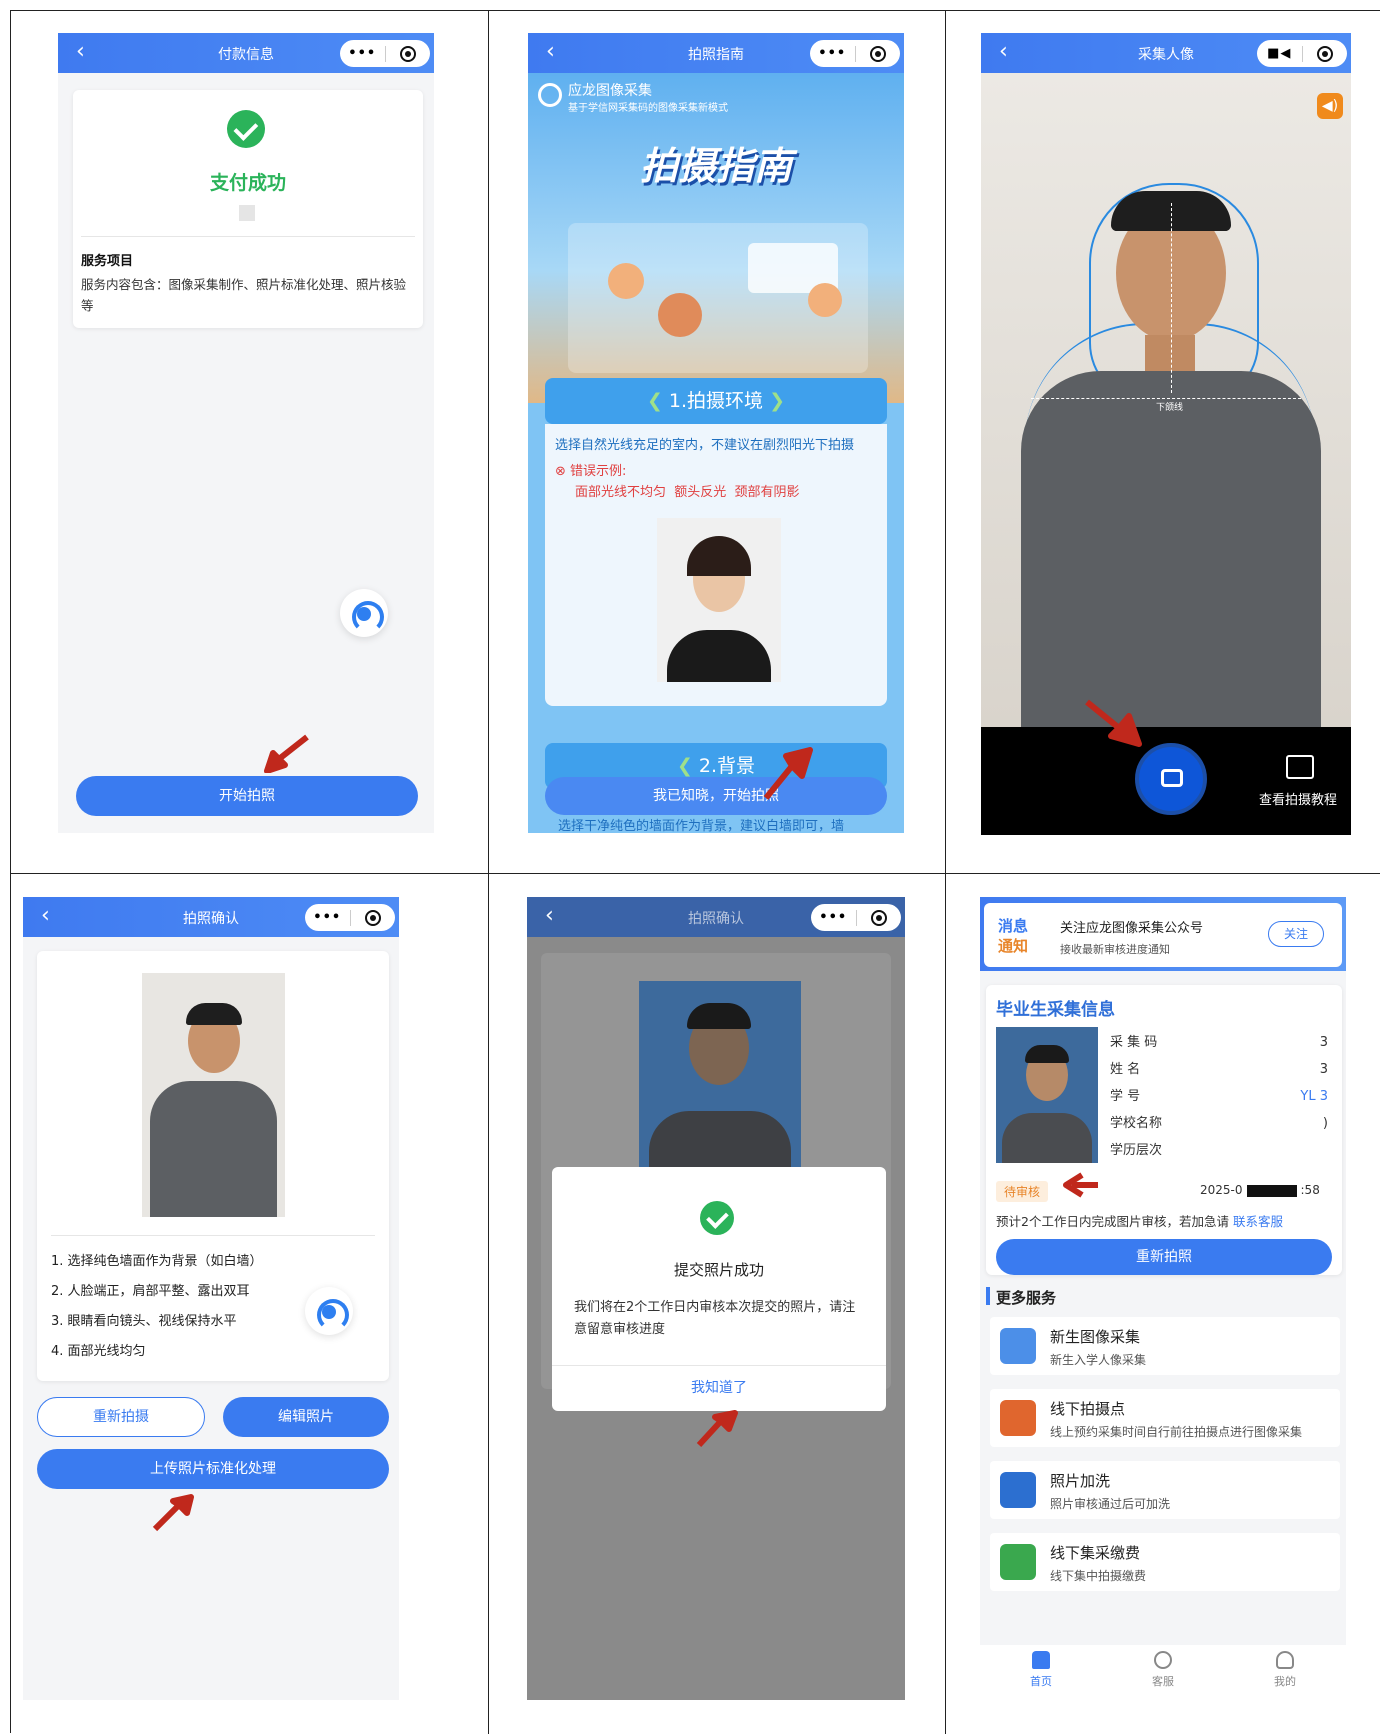  What do you see at coordinates (1163, 1660) in the screenshot?
I see `chat-icon` at bounding box center [1163, 1660].